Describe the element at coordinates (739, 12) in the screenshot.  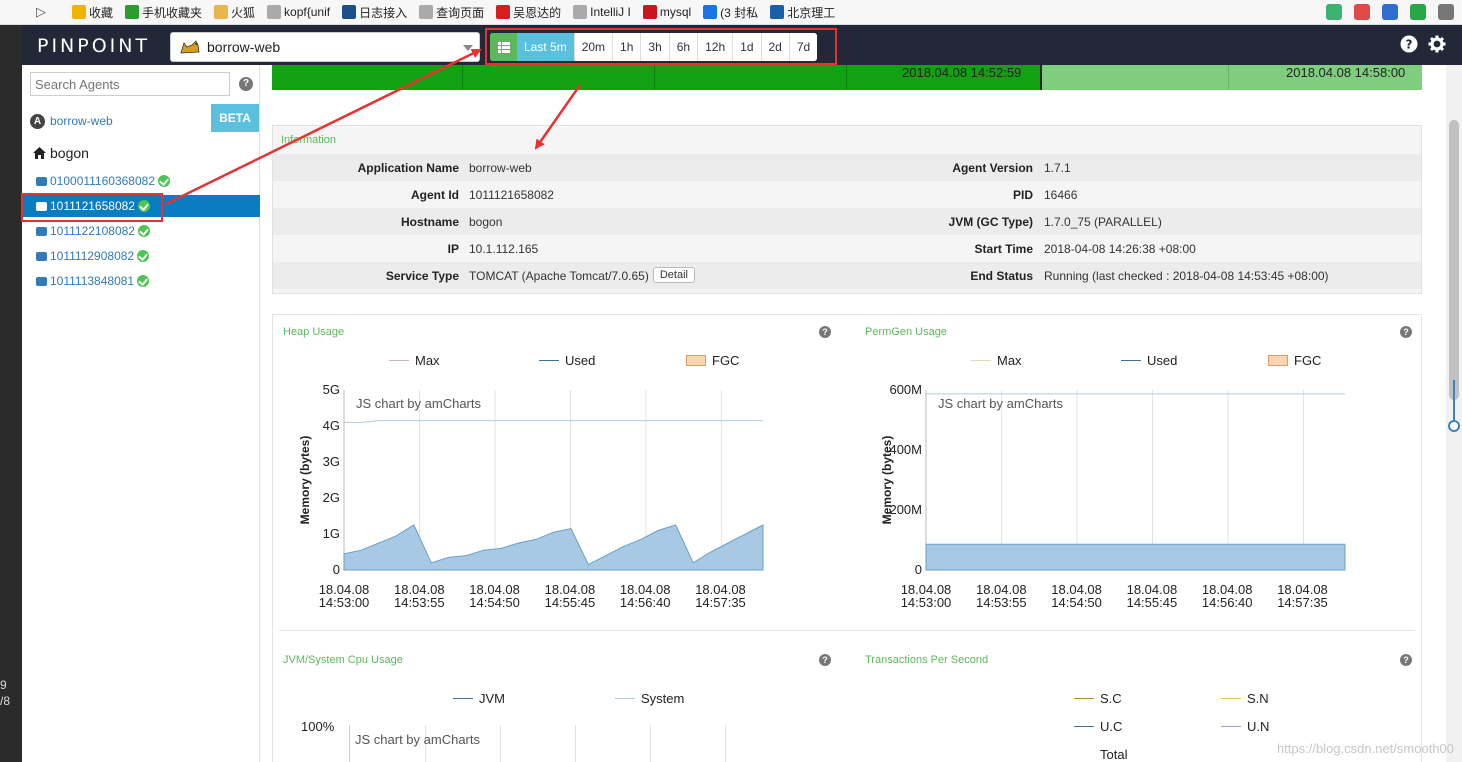
I see `bookmark-label: (3 封私` at that location.